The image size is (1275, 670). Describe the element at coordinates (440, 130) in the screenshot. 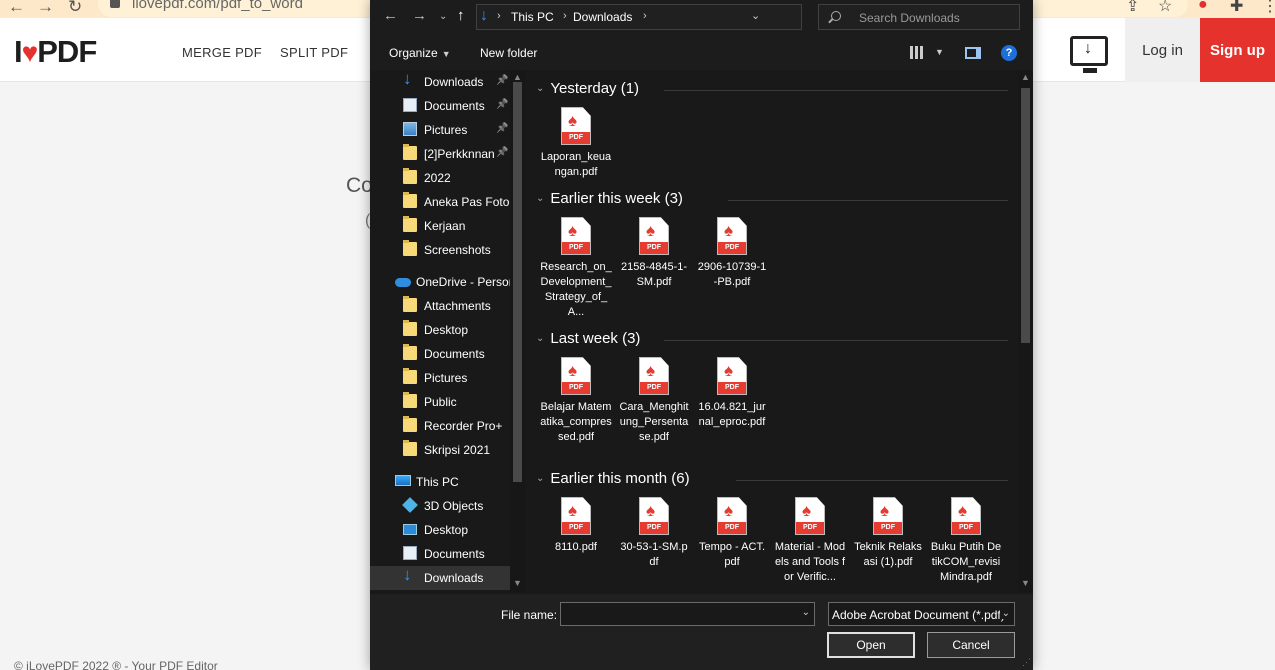

I see `sidebar-item: Pictures 📌` at that location.